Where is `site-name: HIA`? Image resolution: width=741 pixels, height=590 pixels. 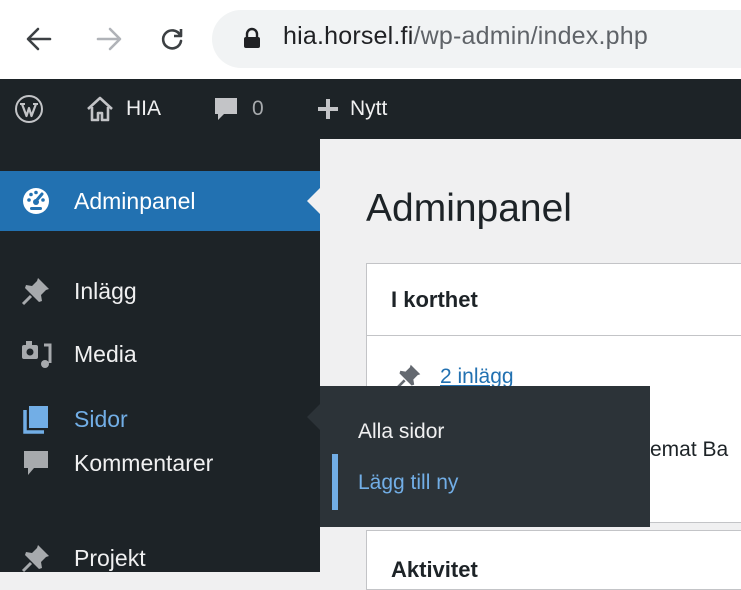
site-name: HIA is located at coordinates (144, 108).